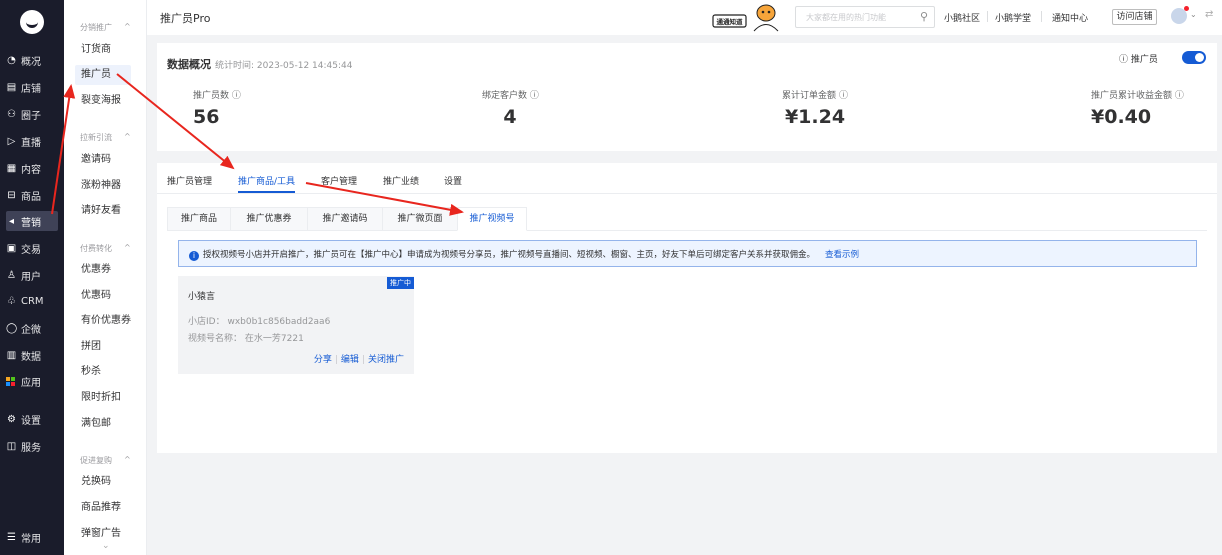 Image resolution: width=1222 pixels, height=555 pixels. Describe the element at coordinates (32, 419) in the screenshot. I see `nav-item-settings: ⚙ 设置` at that location.